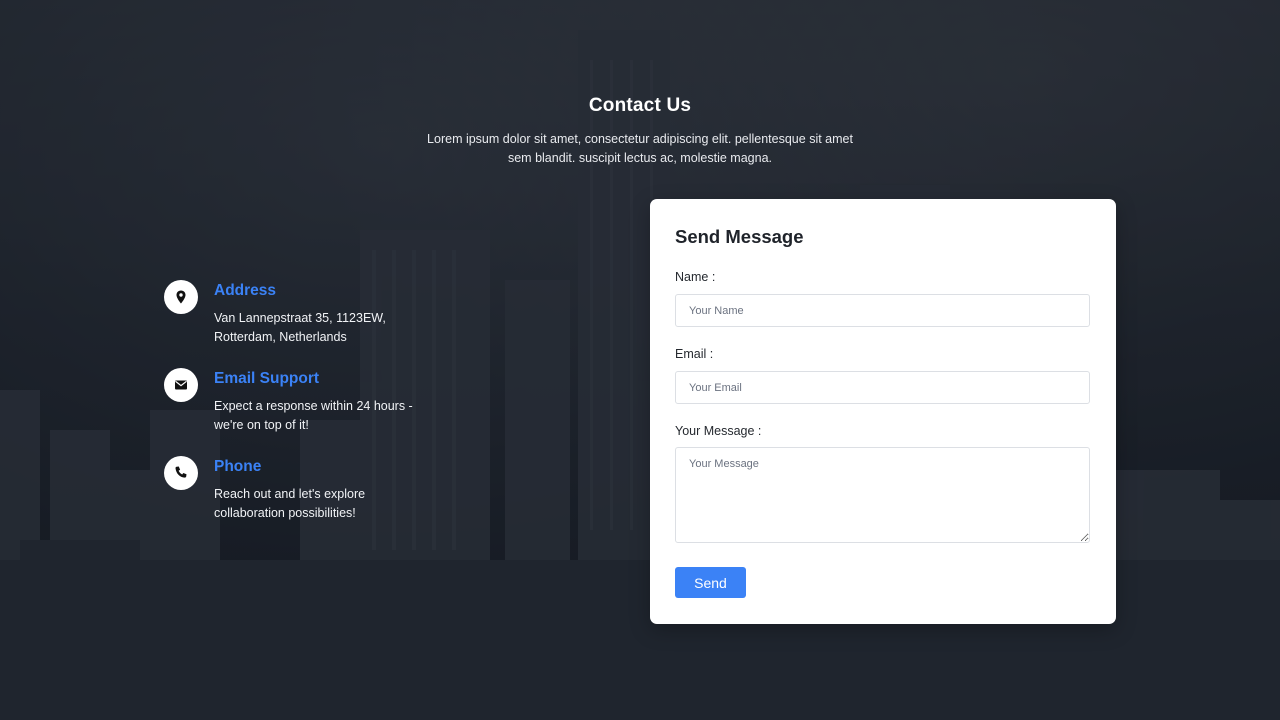  What do you see at coordinates (181, 385) in the screenshot?
I see `envelope-icon` at bounding box center [181, 385].